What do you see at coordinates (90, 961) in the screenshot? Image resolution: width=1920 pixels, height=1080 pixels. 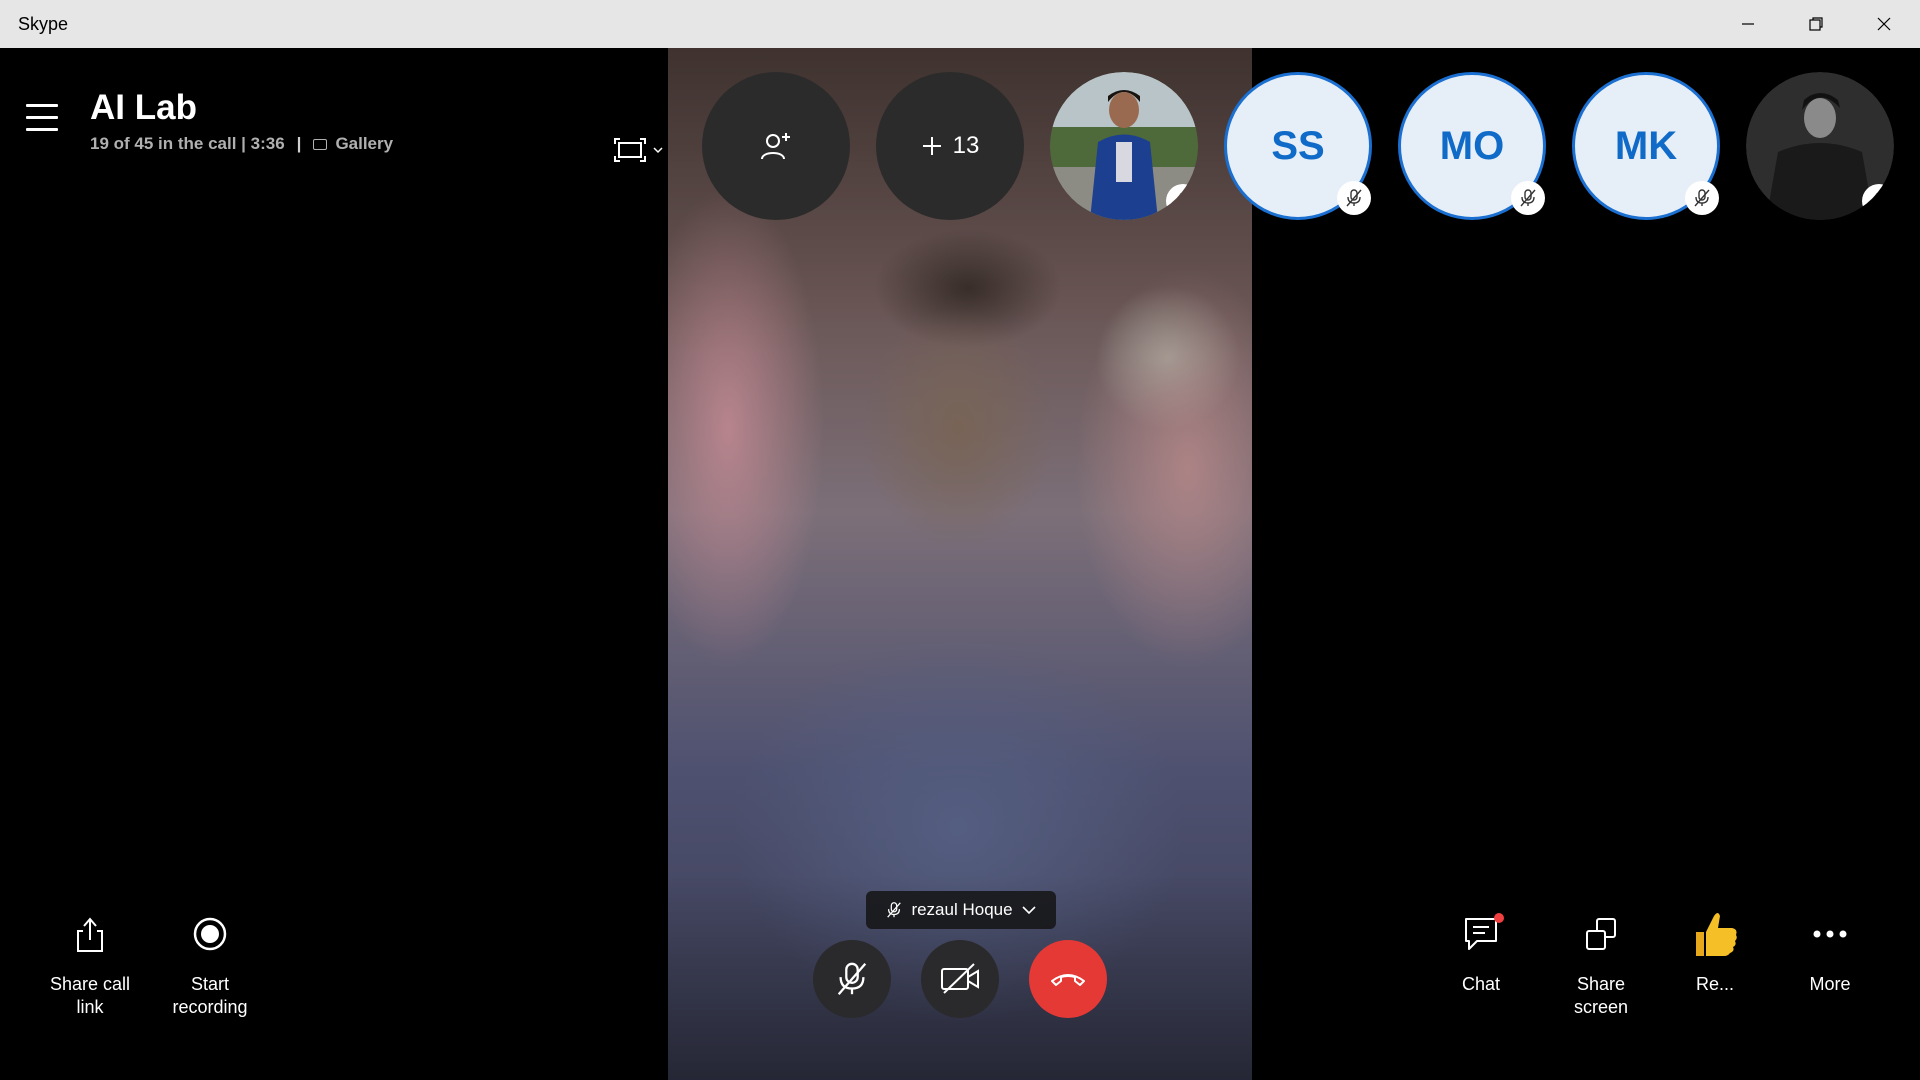 I see `share-call-link-button: Share call link` at bounding box center [90, 961].